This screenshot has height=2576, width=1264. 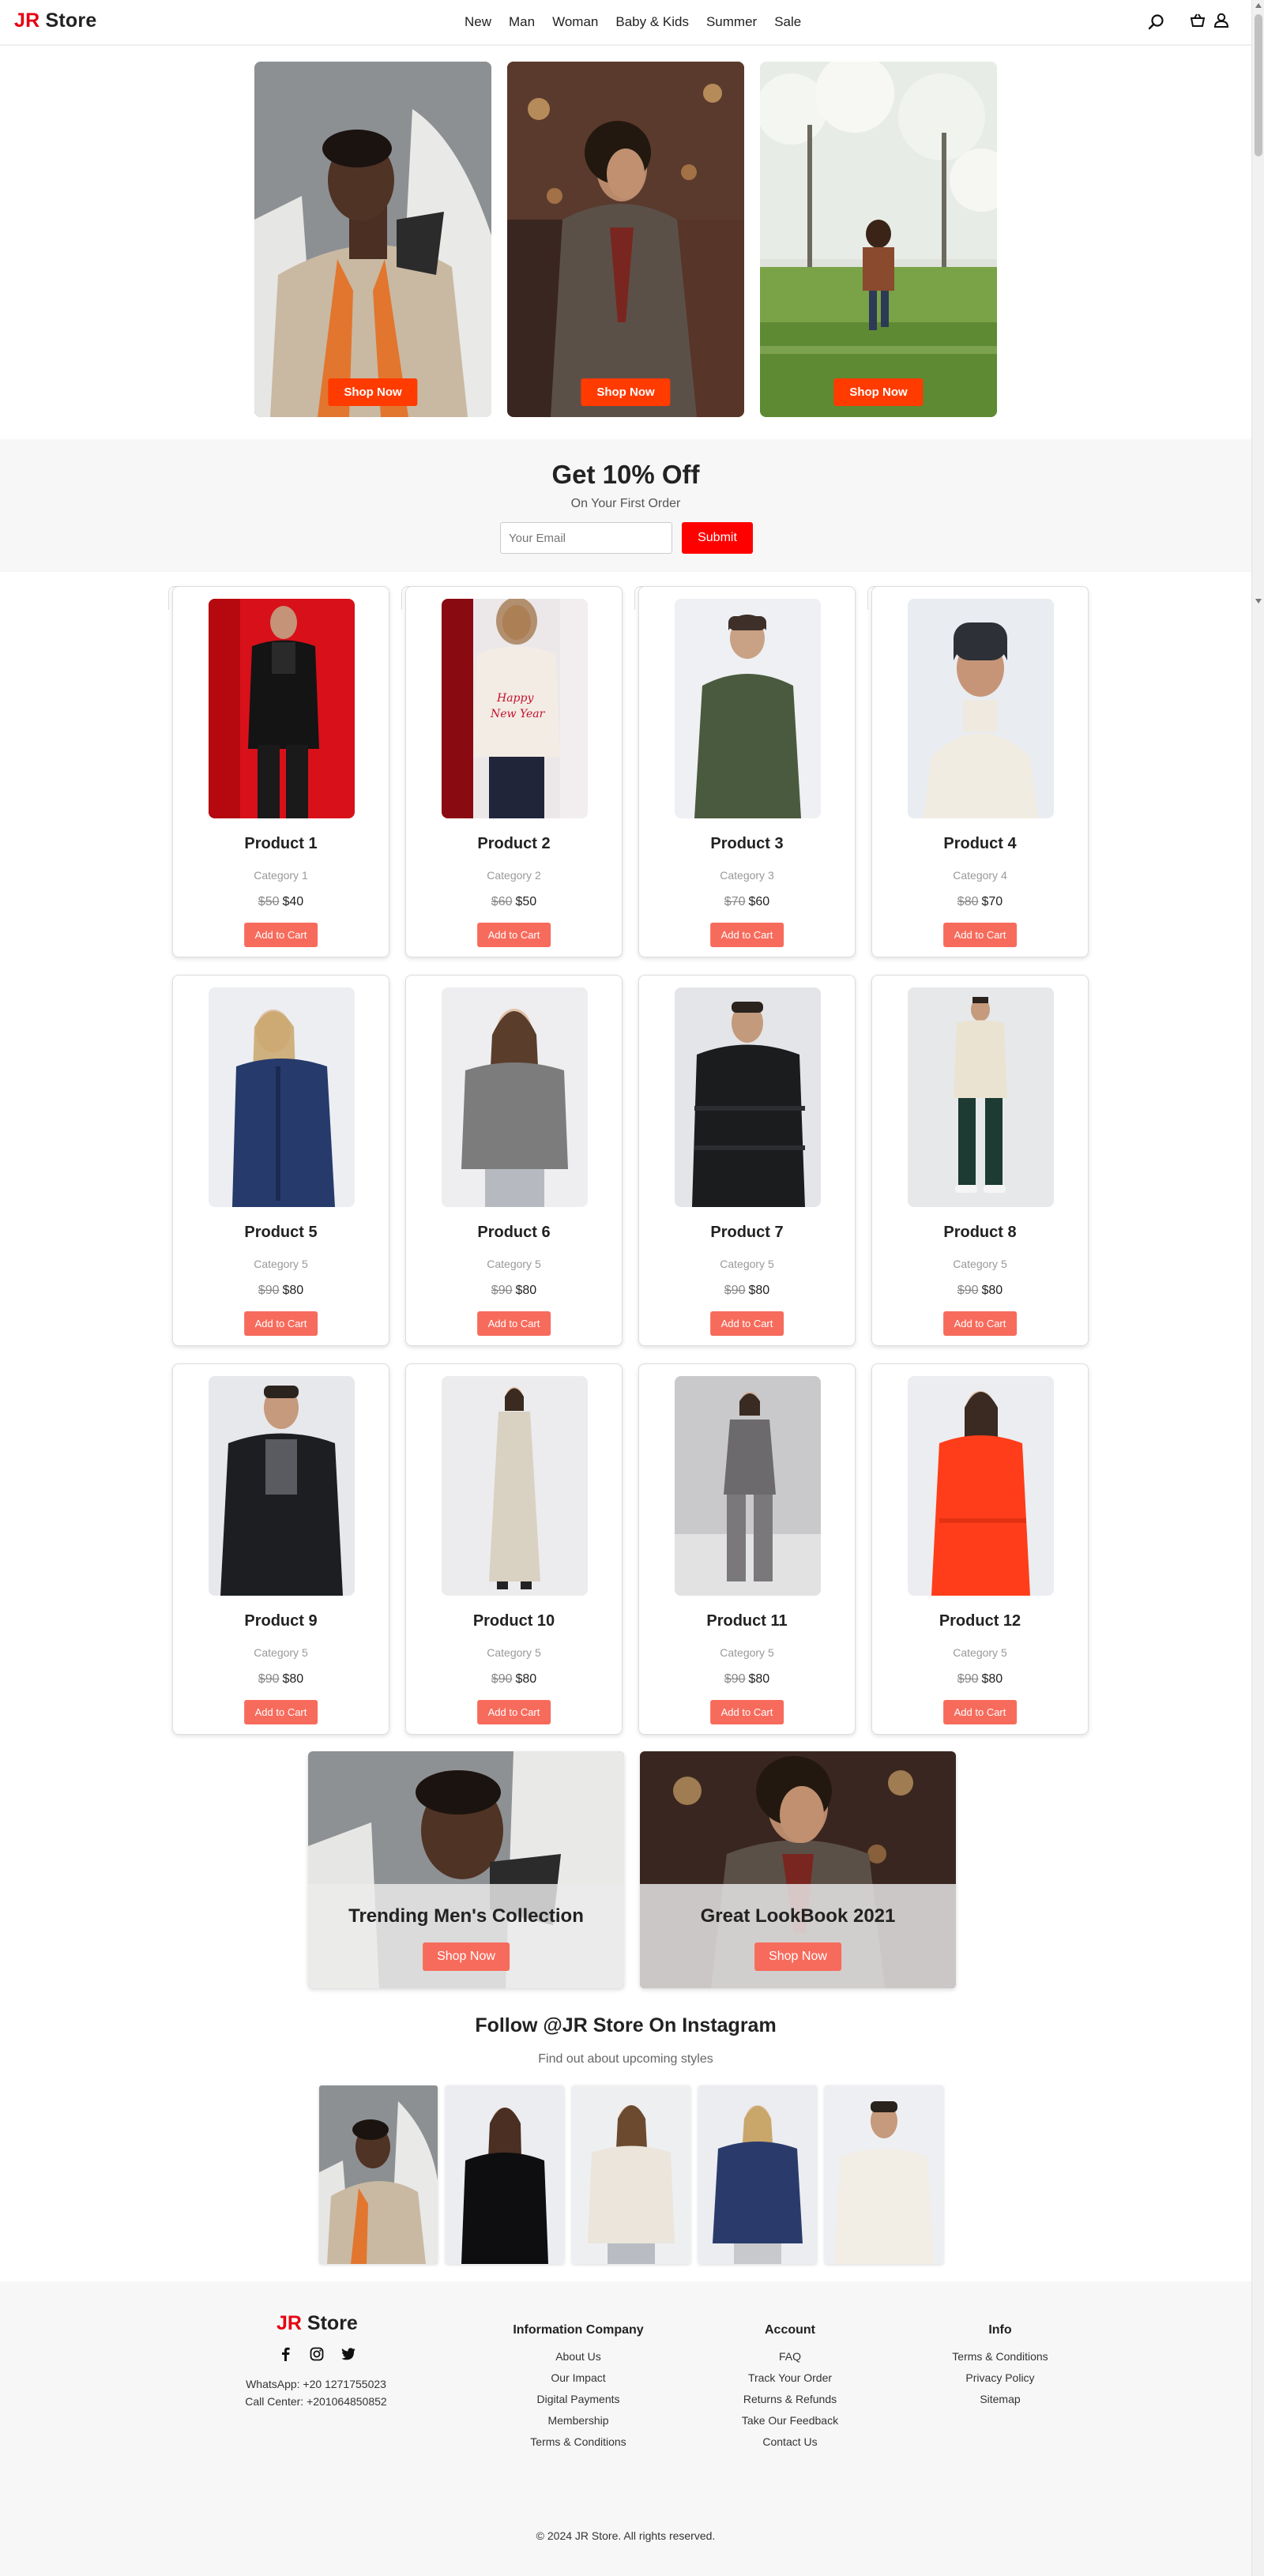 I want to click on product-price: $90 $80, so click(x=281, y=1291).